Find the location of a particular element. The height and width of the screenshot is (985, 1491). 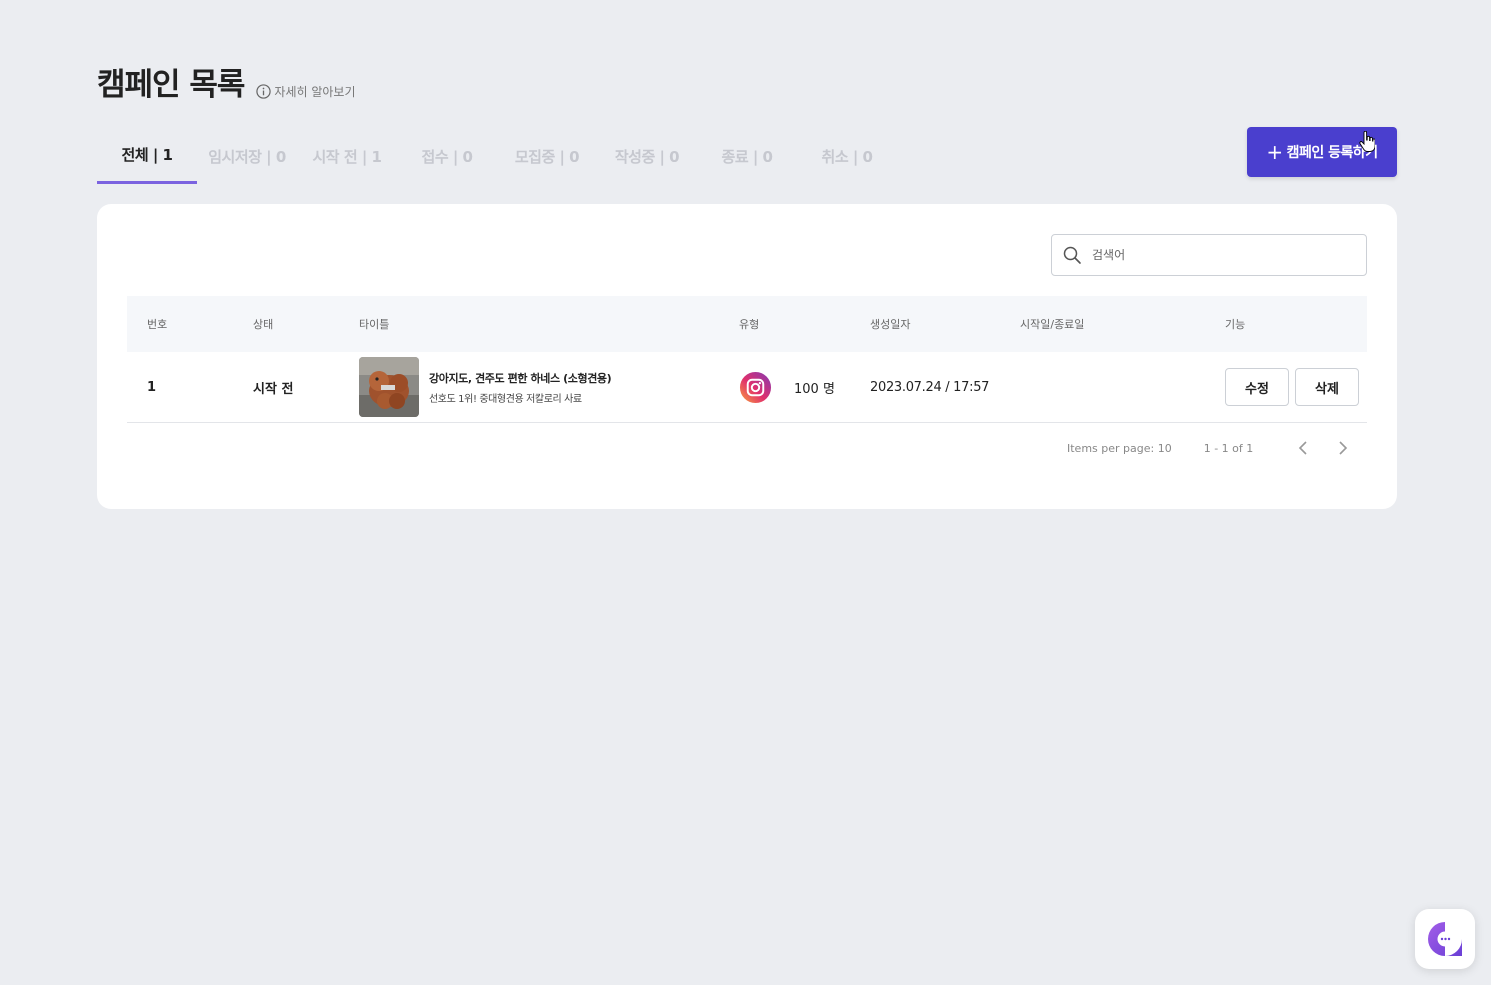

chat-icon is located at coordinates (1445, 939).